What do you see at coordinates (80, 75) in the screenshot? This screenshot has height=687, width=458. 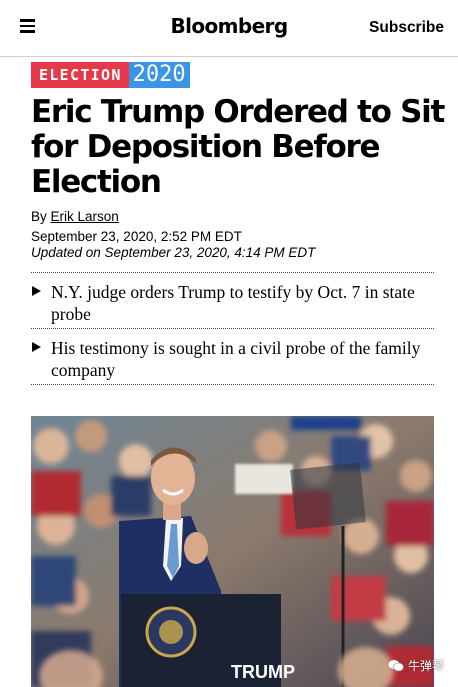 I see `election-badge-word: ELECTION` at bounding box center [80, 75].